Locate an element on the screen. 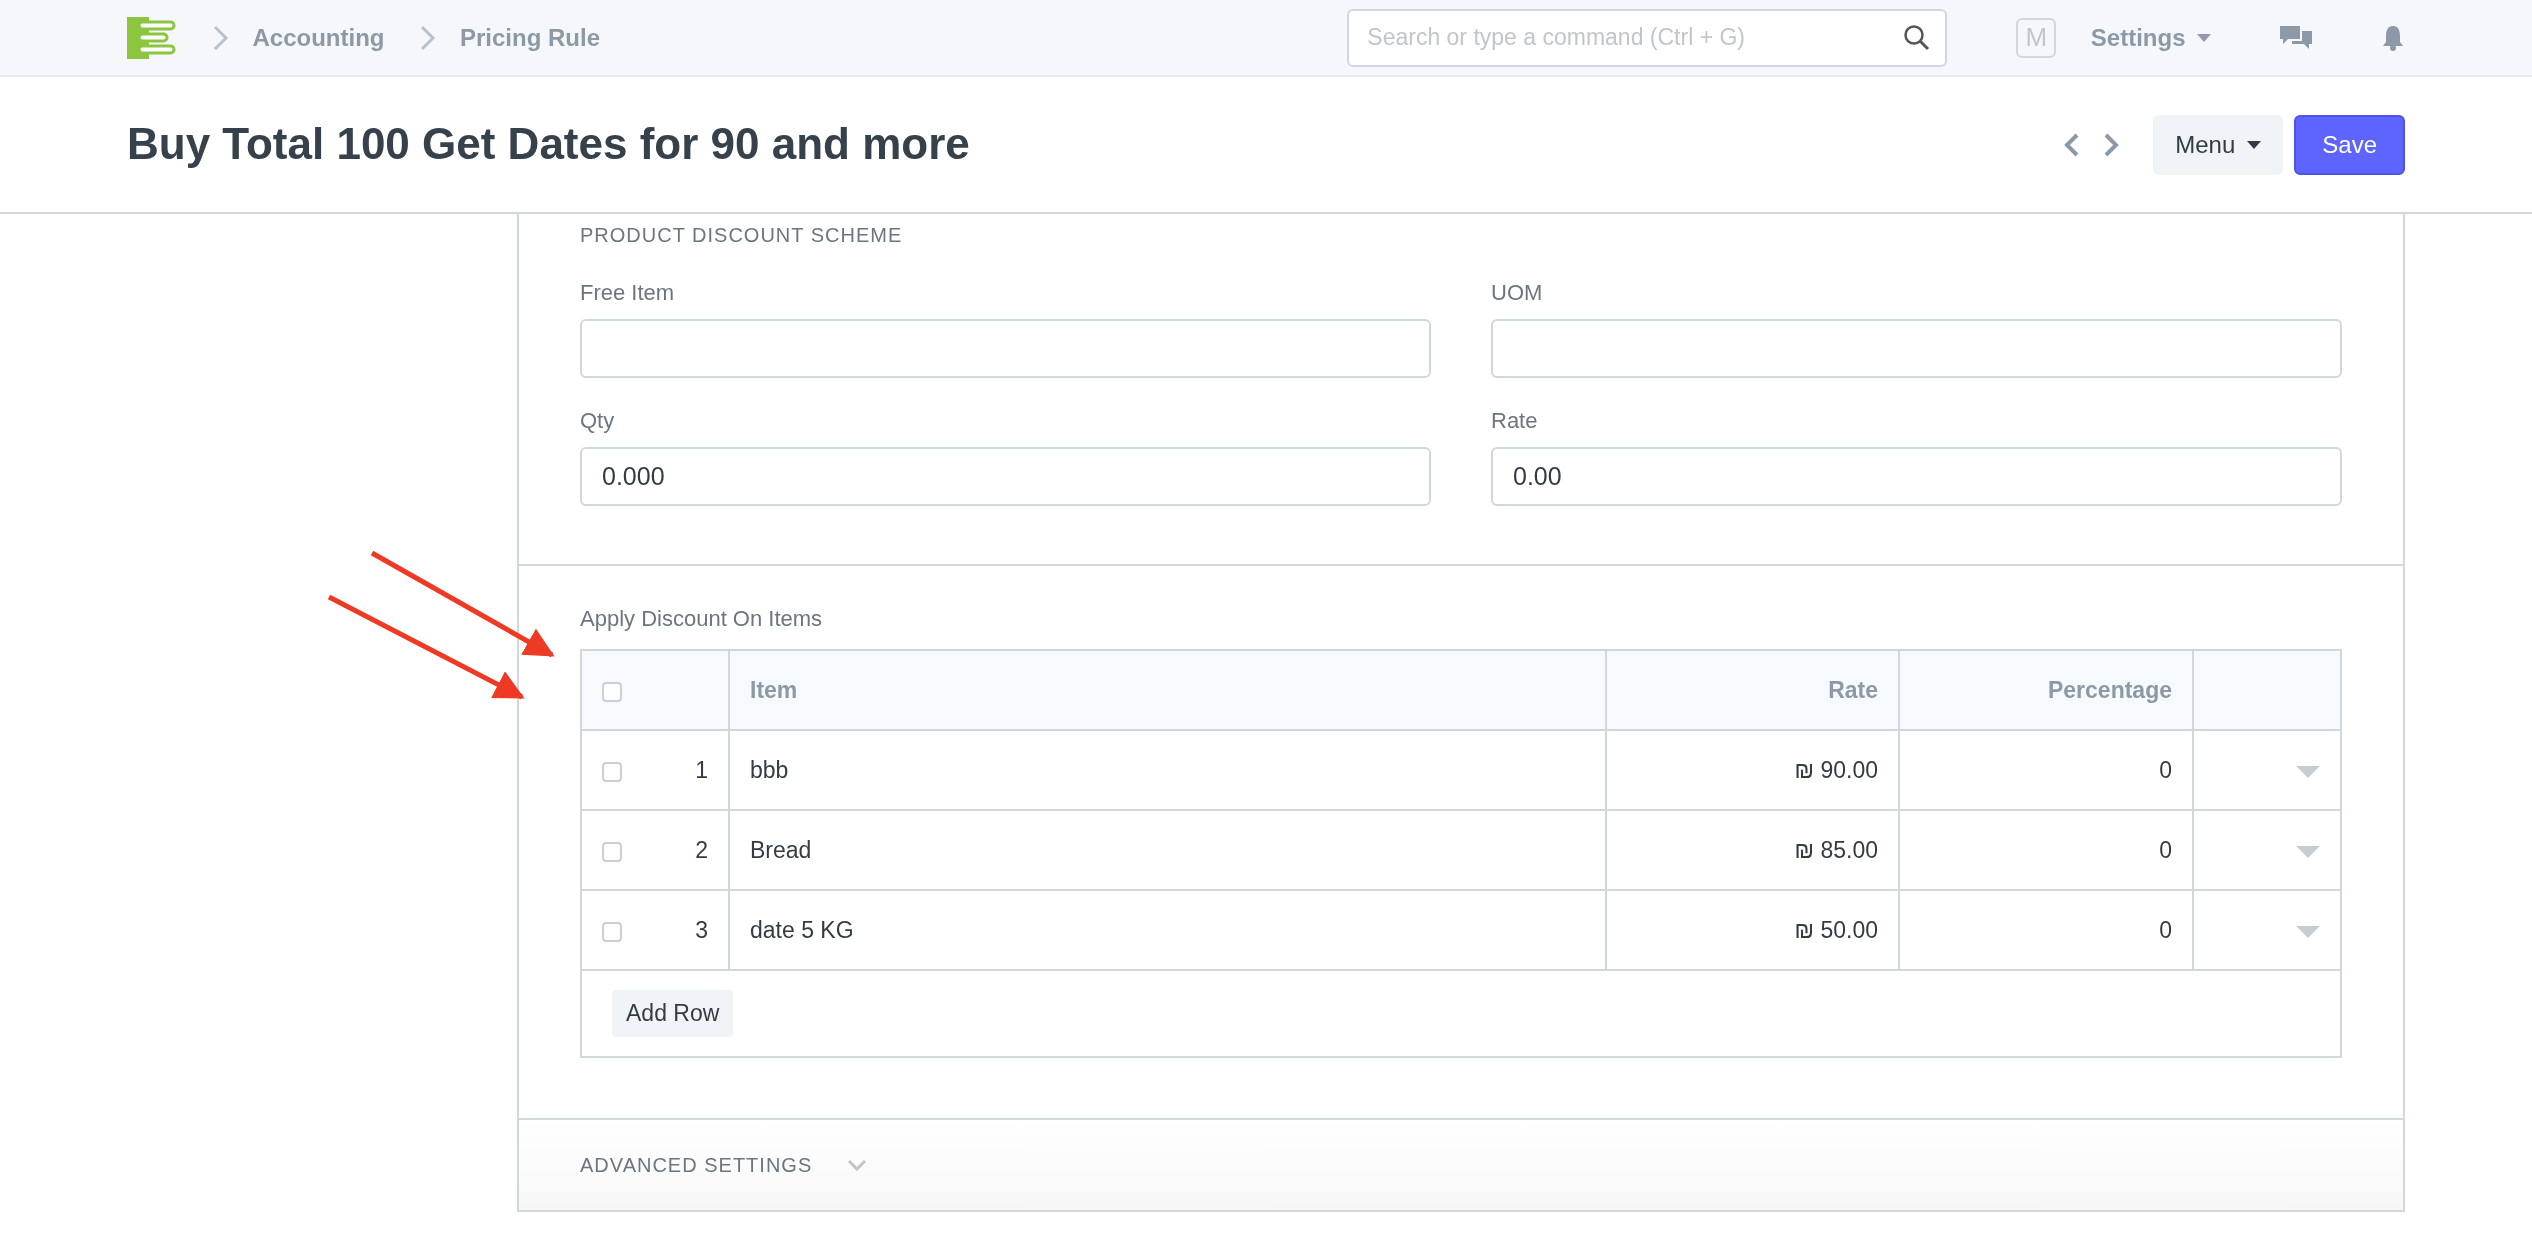  page-title: Buy Total 100 Get Dates for 90 and more is located at coordinates (549, 144).